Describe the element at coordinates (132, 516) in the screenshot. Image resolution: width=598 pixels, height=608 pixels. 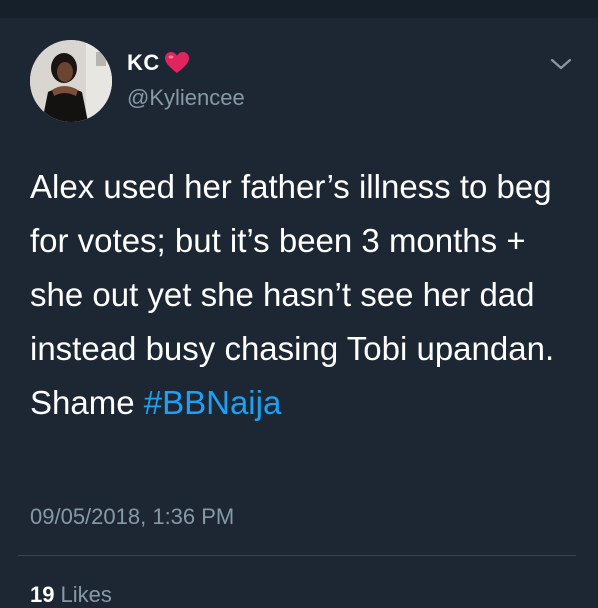
I see `tweet-timestamp: 09/05/2018, 1:36 PM` at that location.